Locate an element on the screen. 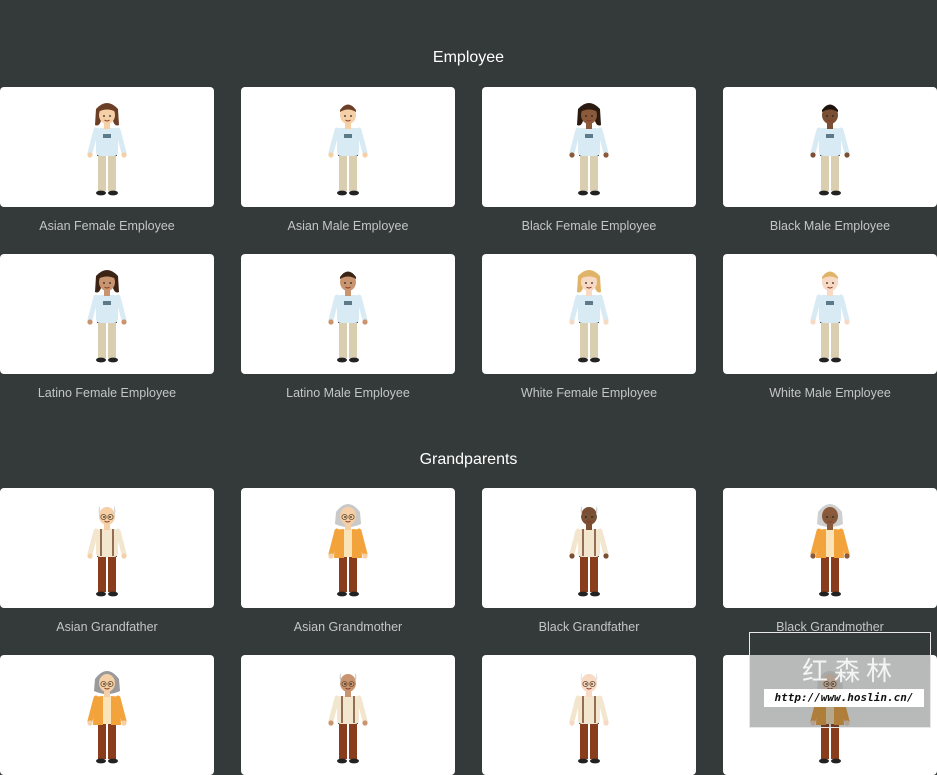 The width and height of the screenshot is (937, 775). card-black-female-employee is located at coordinates (589, 147).